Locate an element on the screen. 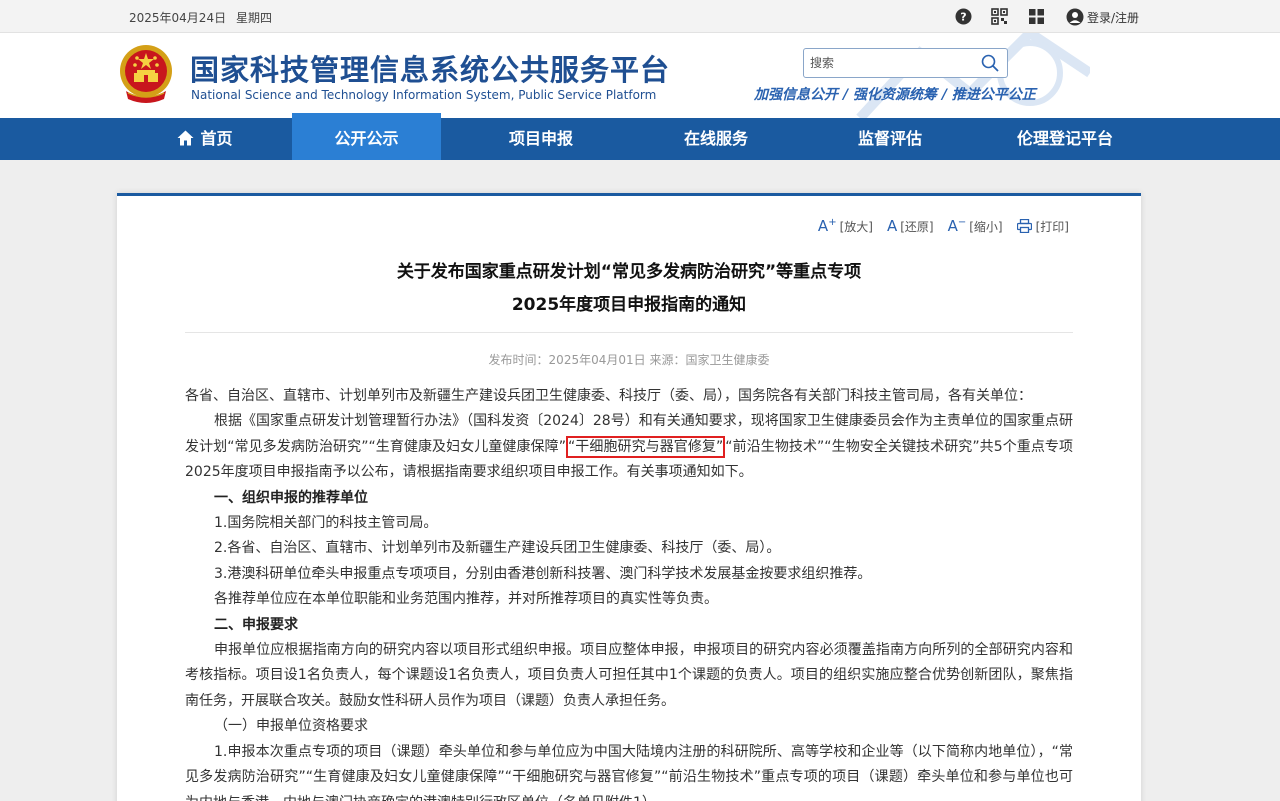  search-input is located at coordinates (890, 63).